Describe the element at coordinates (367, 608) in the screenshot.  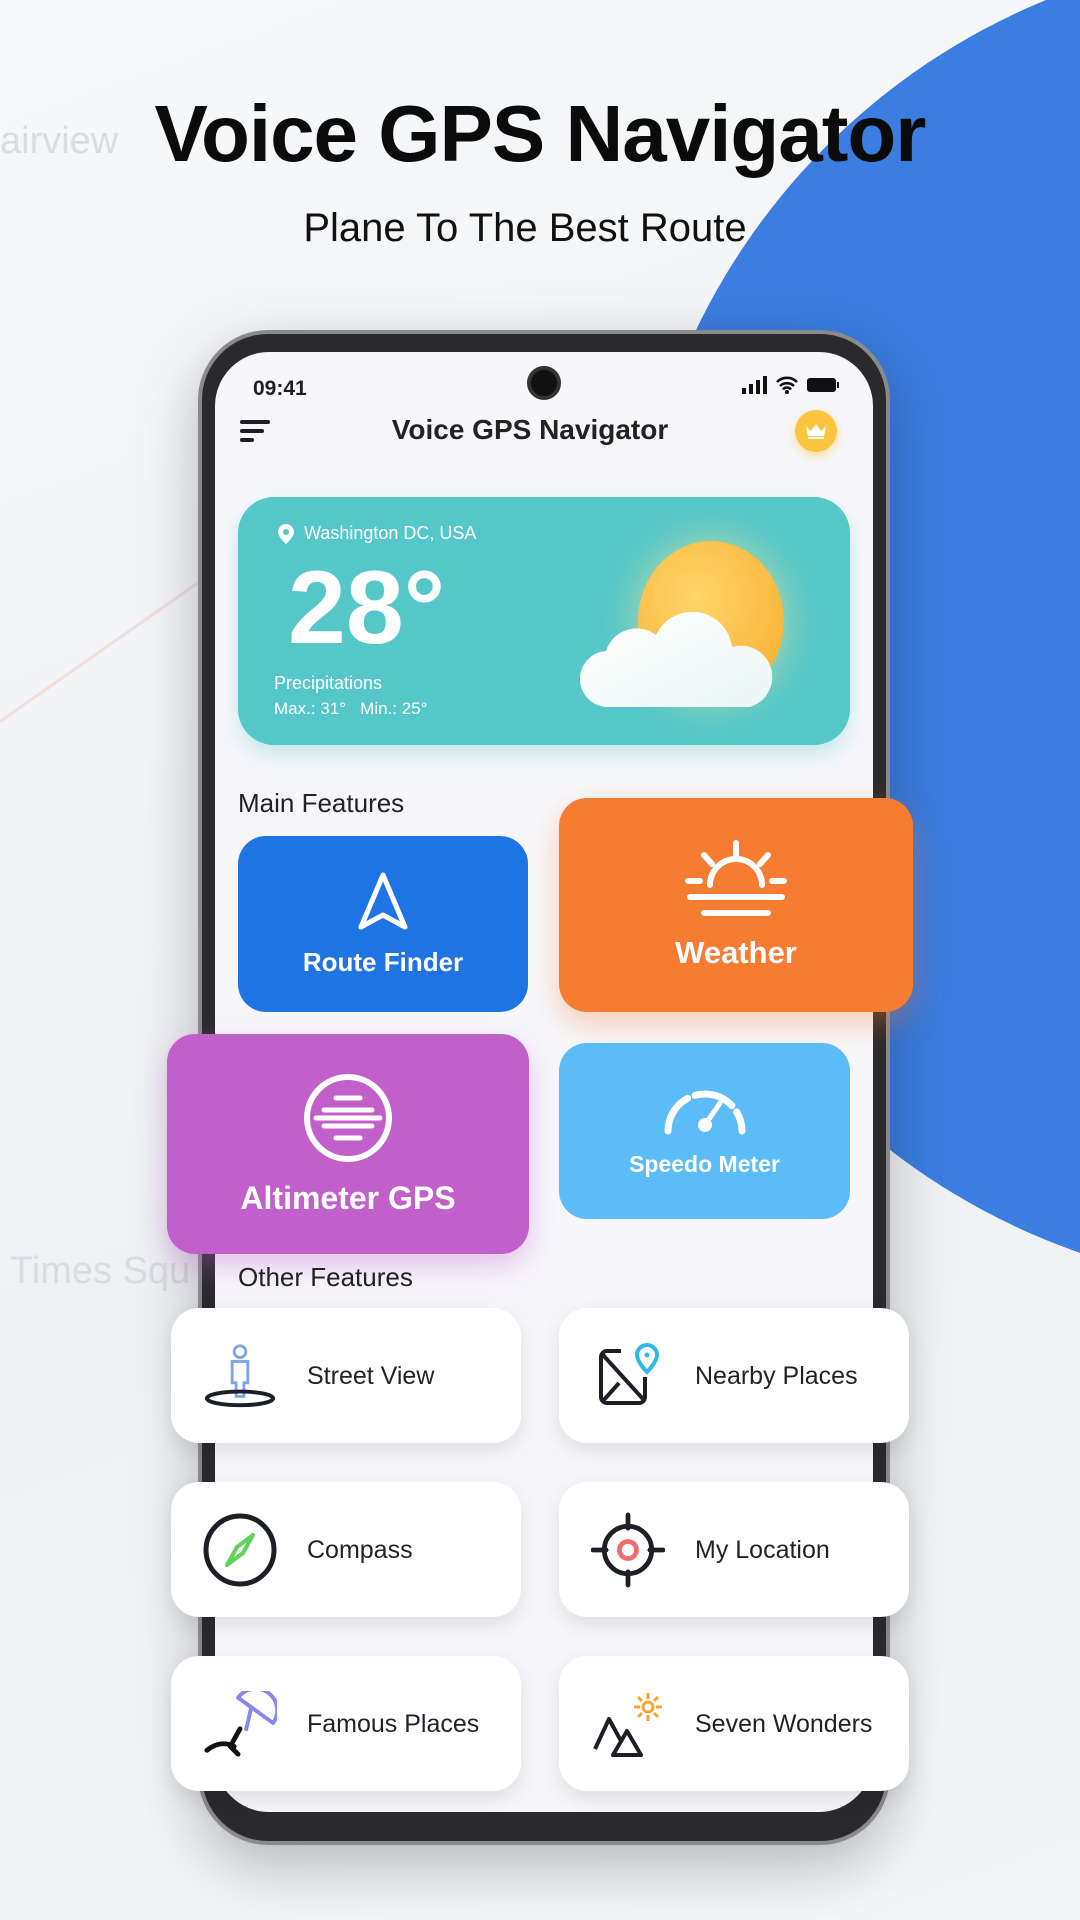
I see `temperature: 28°` at that location.